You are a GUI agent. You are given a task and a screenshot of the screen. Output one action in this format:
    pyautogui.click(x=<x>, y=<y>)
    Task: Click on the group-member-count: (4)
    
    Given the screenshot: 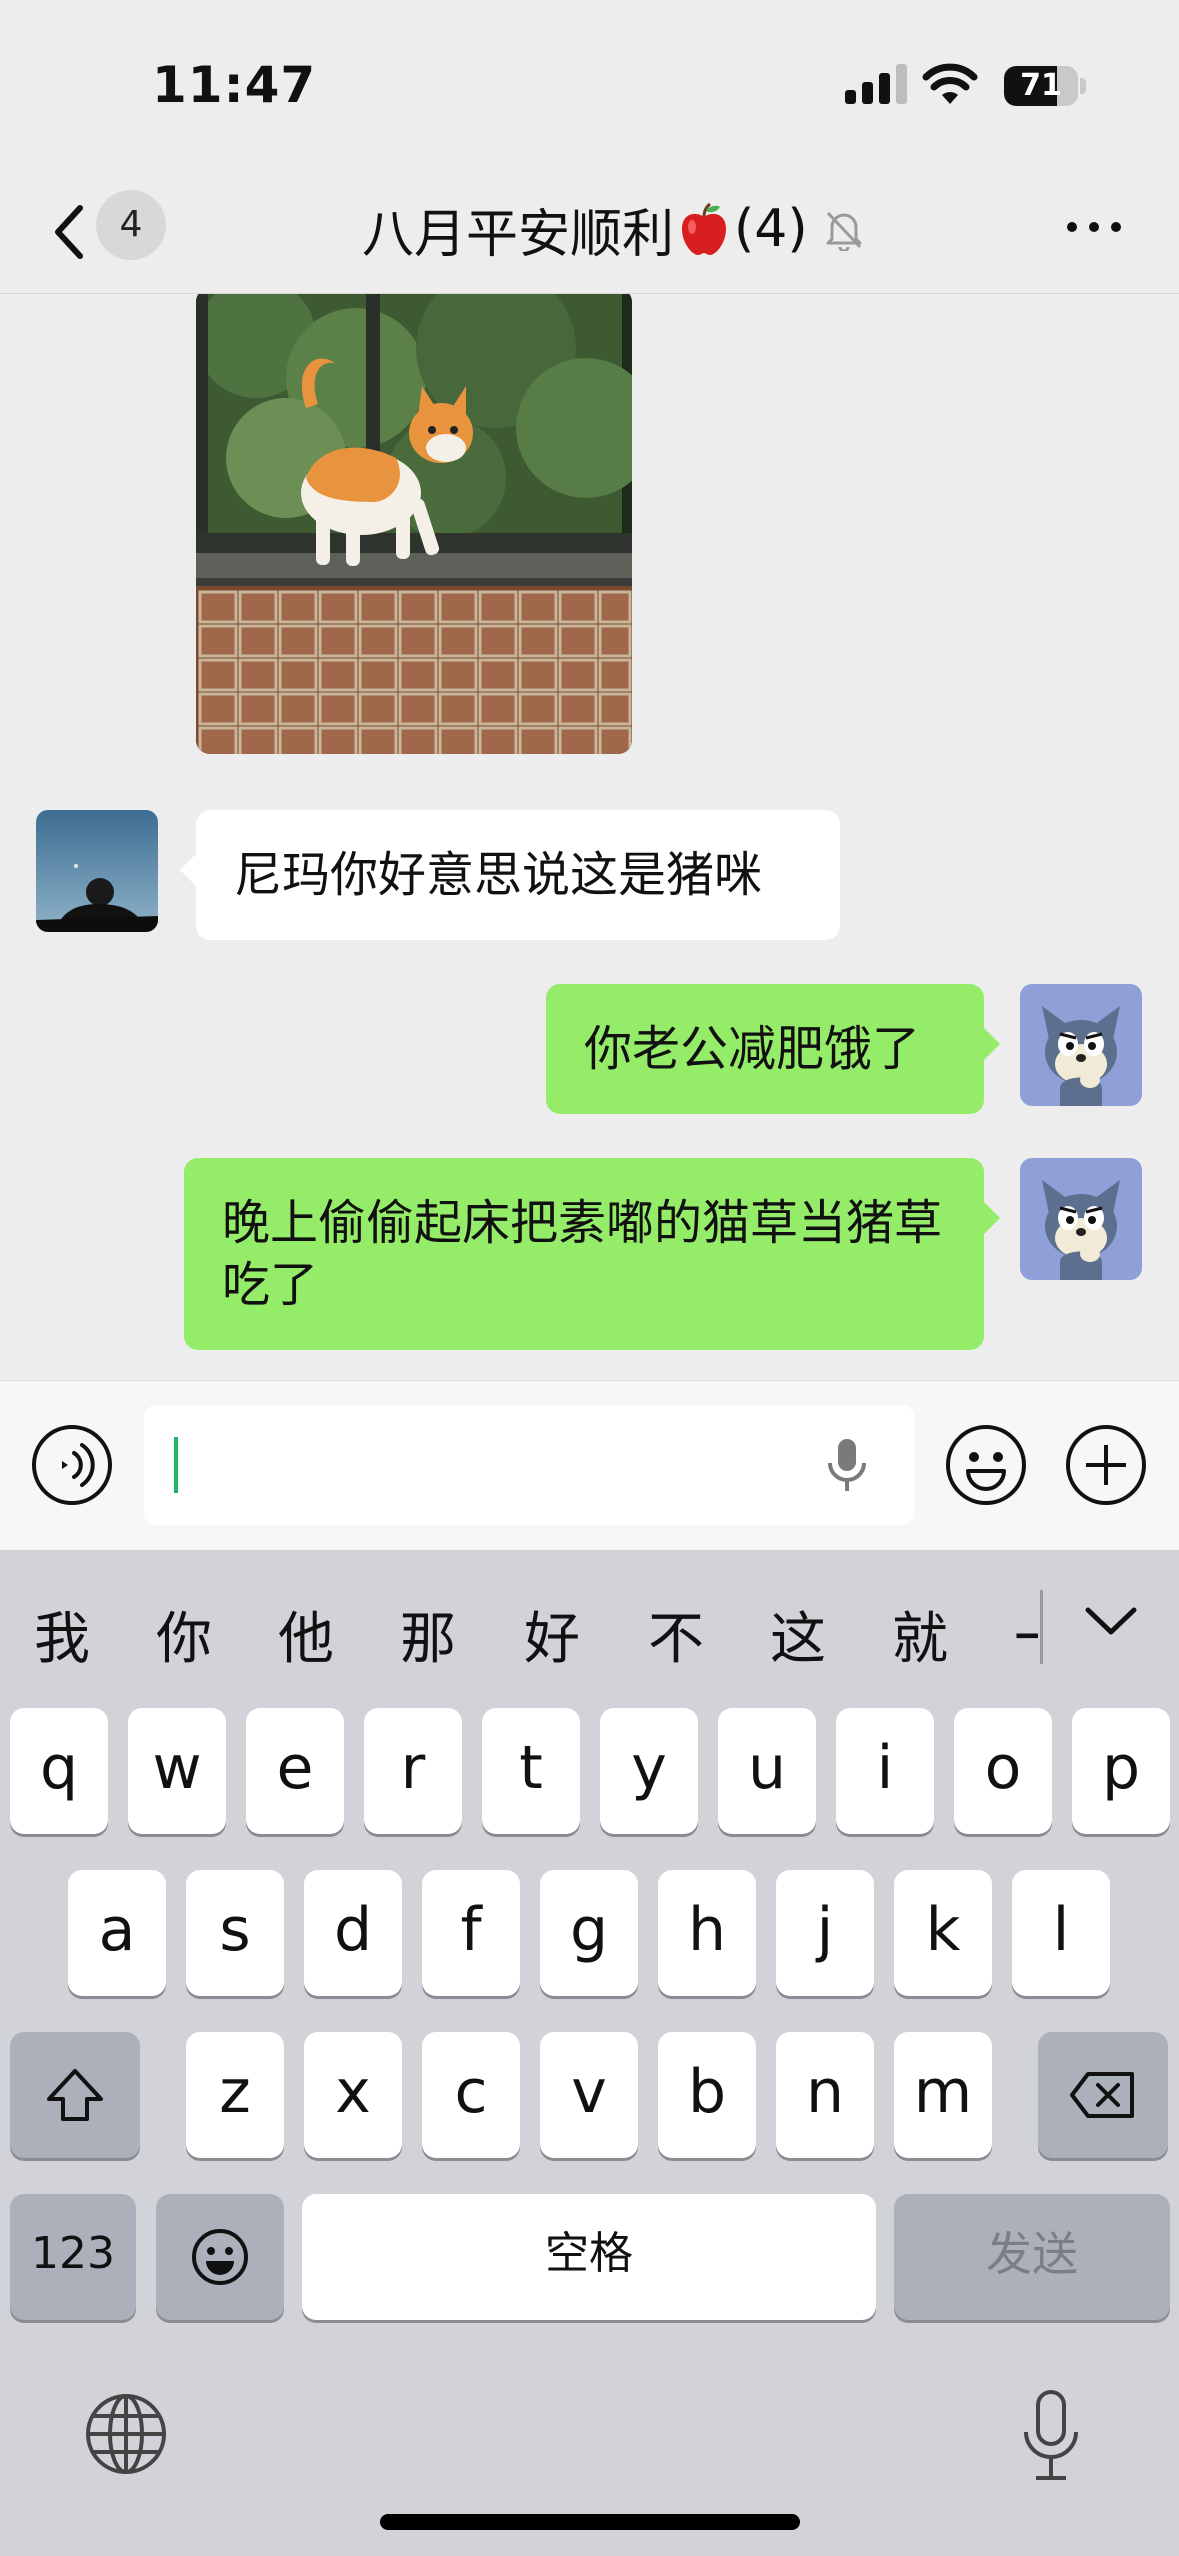 What is the action you would take?
    pyautogui.click(x=771, y=229)
    